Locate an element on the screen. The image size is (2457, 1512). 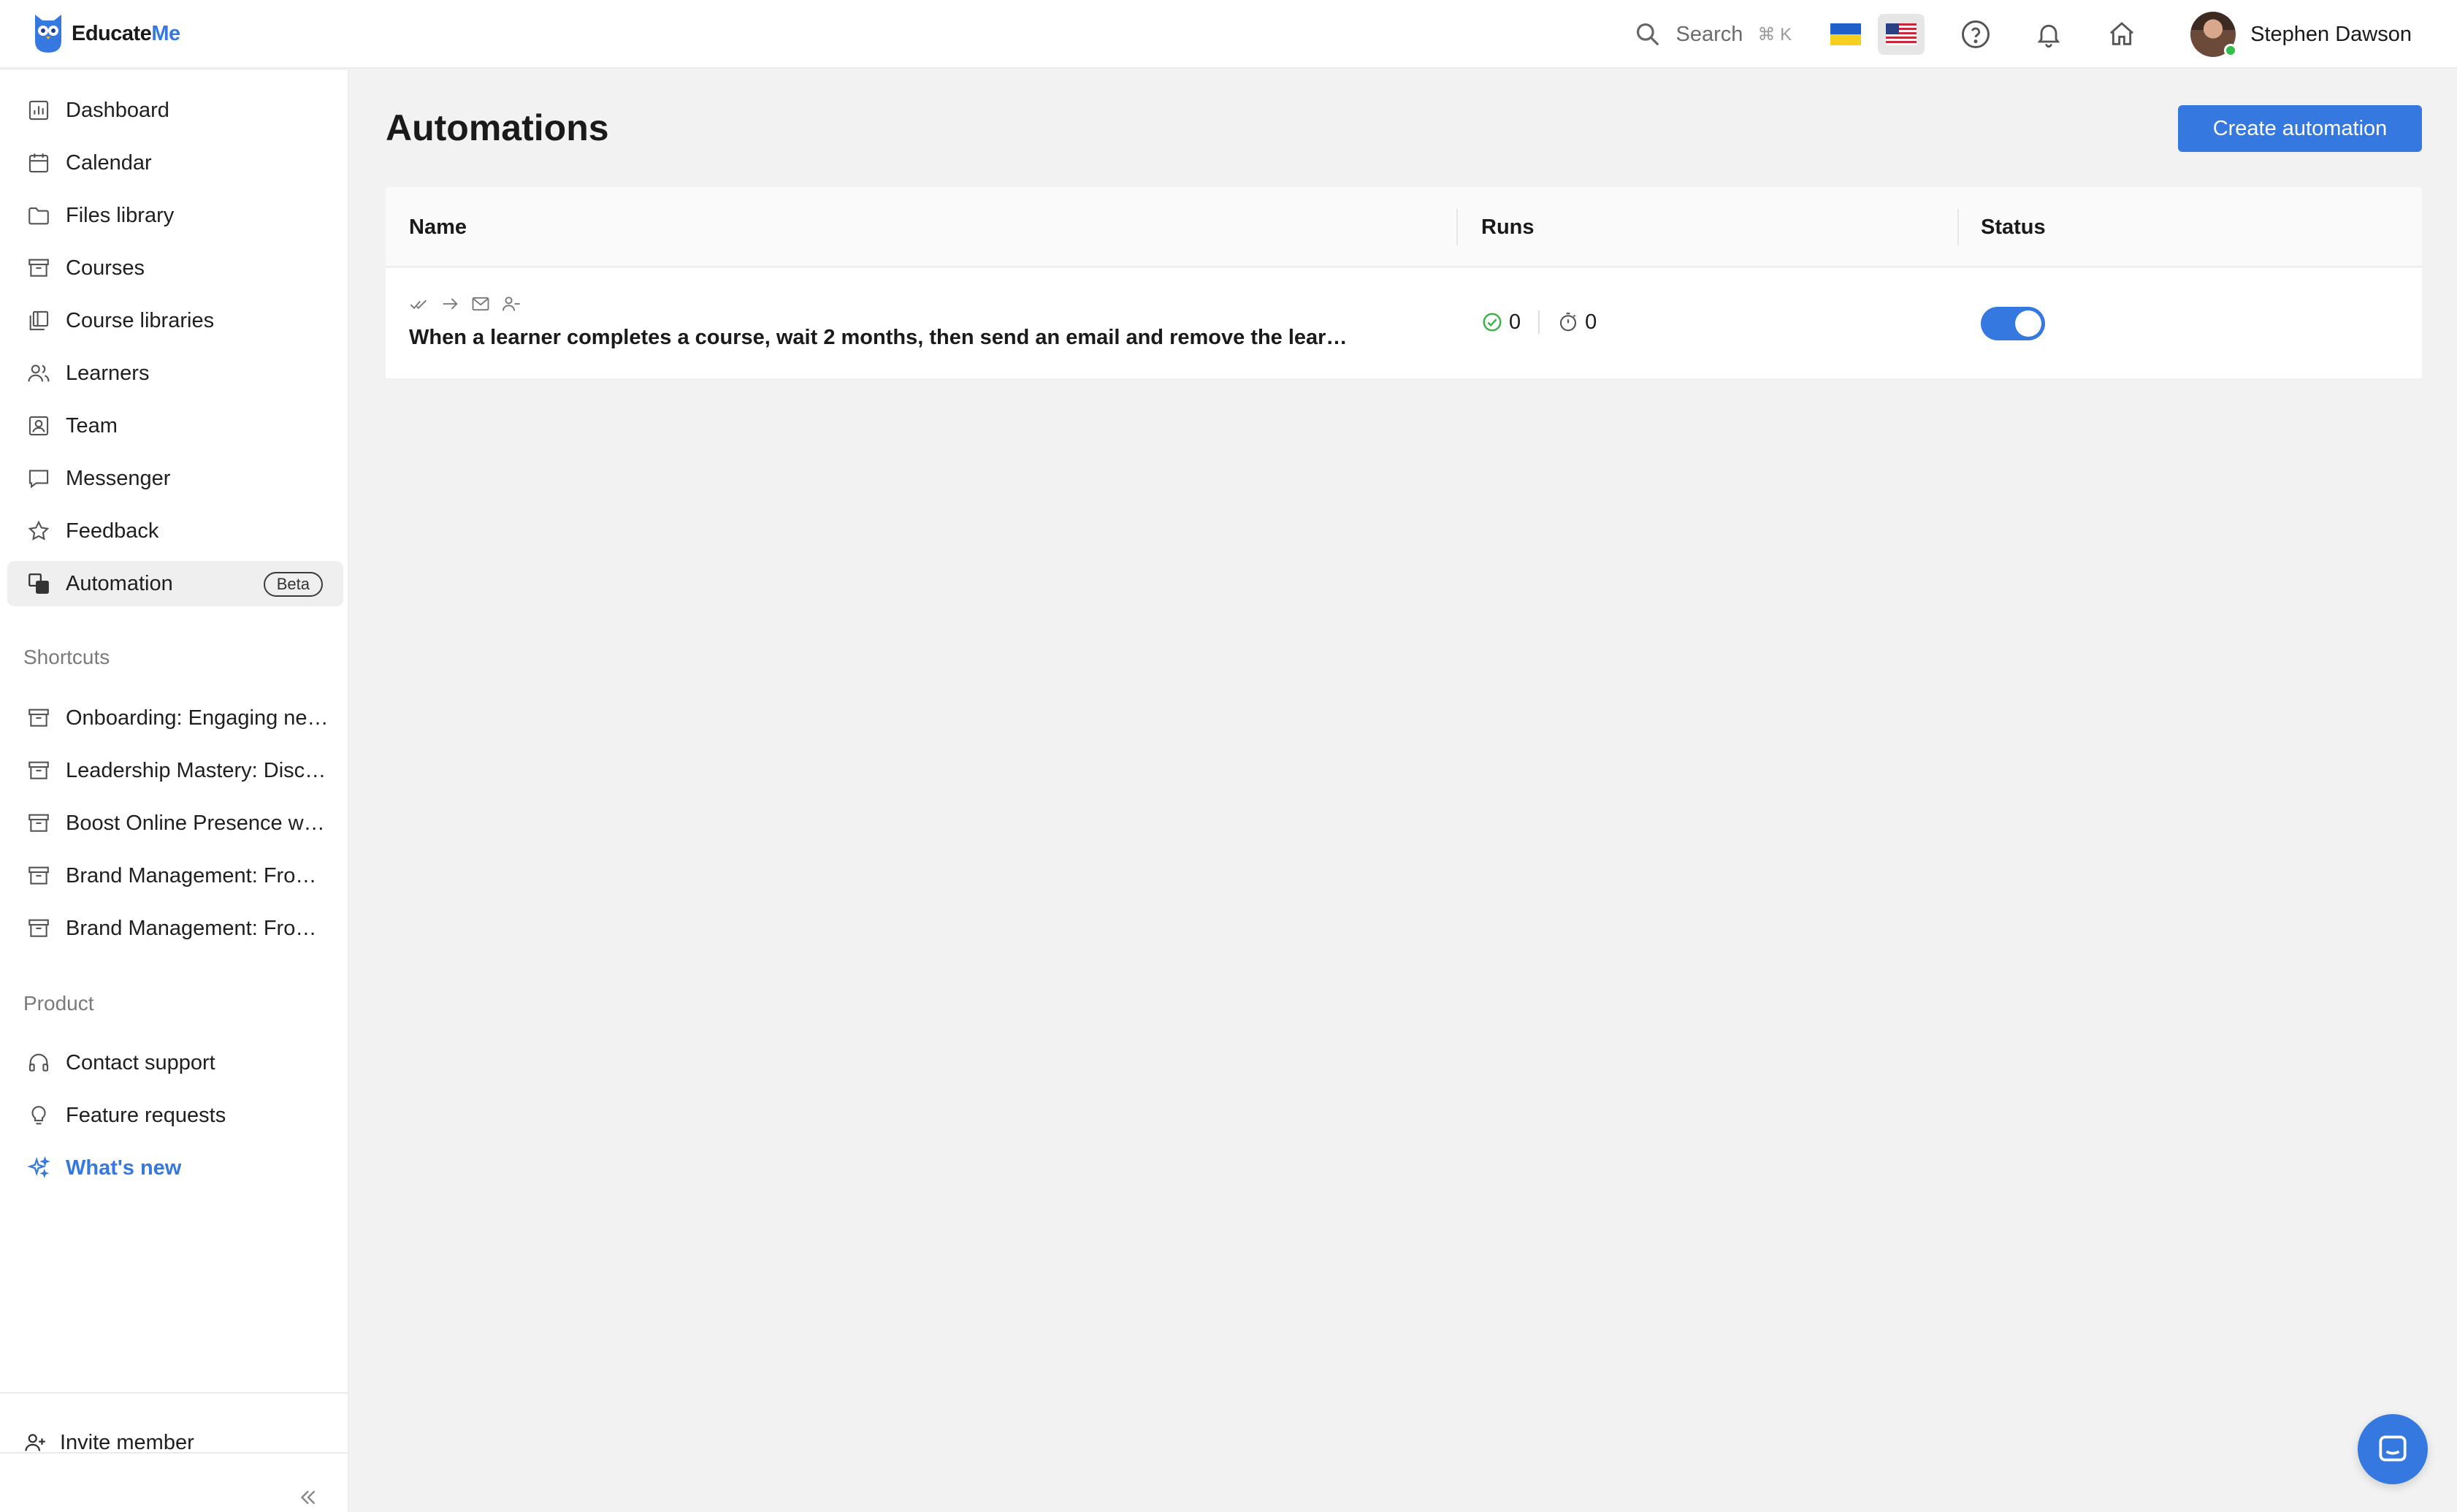
language-english is located at coordinates (1901, 34).